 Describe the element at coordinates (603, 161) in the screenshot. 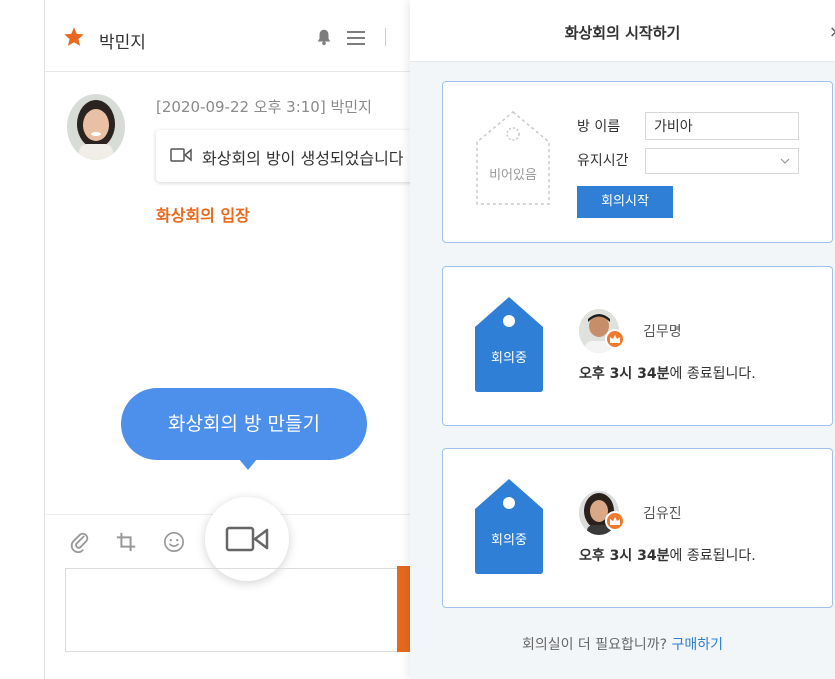

I see `duration-label: 유지시간` at that location.